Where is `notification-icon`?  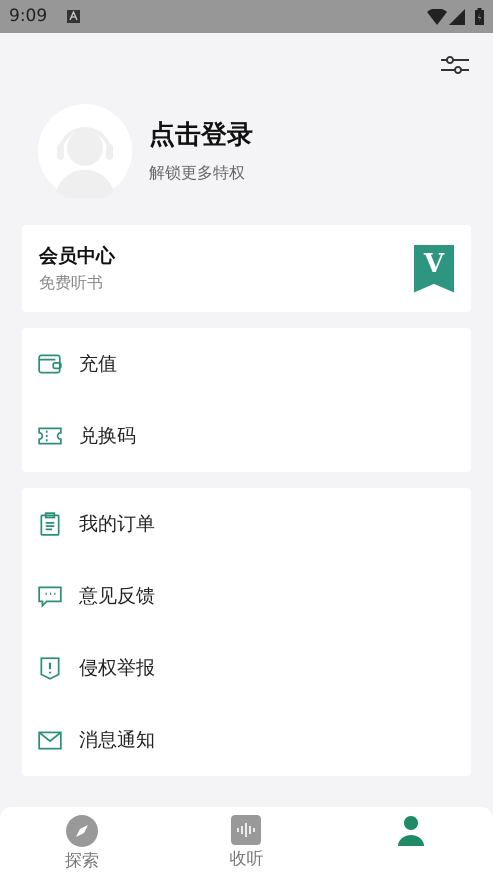
notification-icon is located at coordinates (73, 16).